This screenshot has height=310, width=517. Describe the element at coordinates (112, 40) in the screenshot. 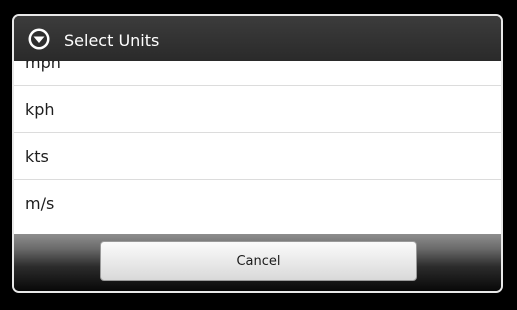

I see `dialog-title: Select Units` at that location.